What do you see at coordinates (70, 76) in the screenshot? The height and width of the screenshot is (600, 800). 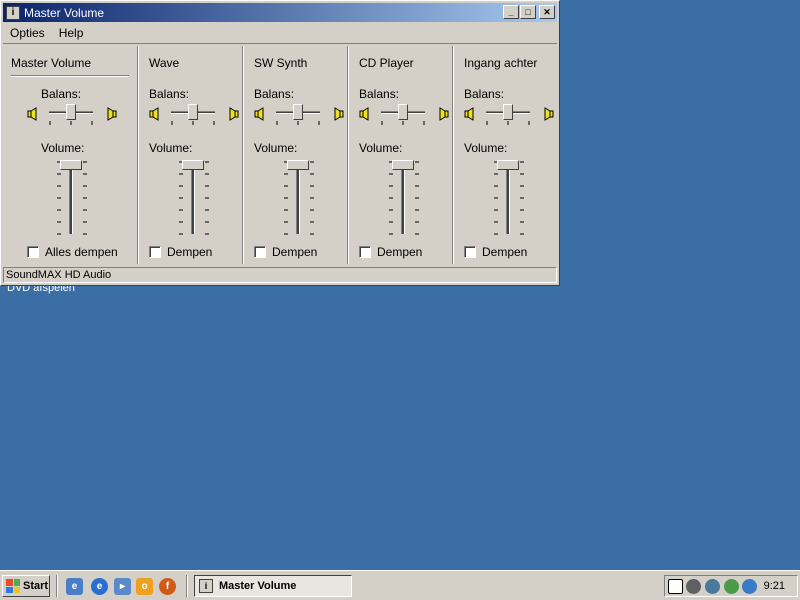 I see `title-divider` at bounding box center [70, 76].